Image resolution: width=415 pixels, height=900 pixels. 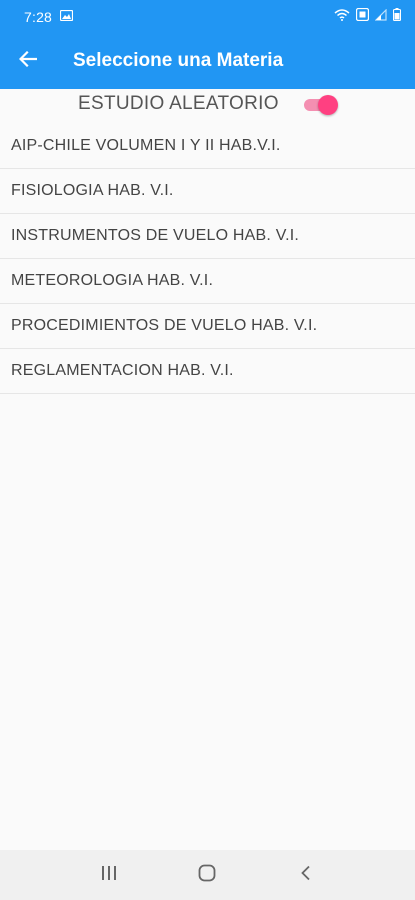 I want to click on app-bar: Seleccione una Materia, so click(x=207, y=61).